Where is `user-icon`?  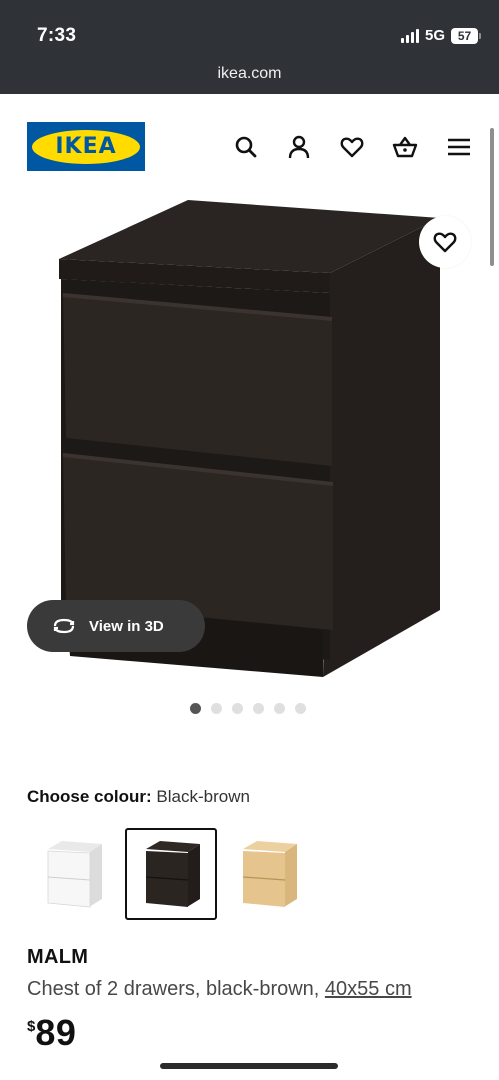
user-icon is located at coordinates (299, 147).